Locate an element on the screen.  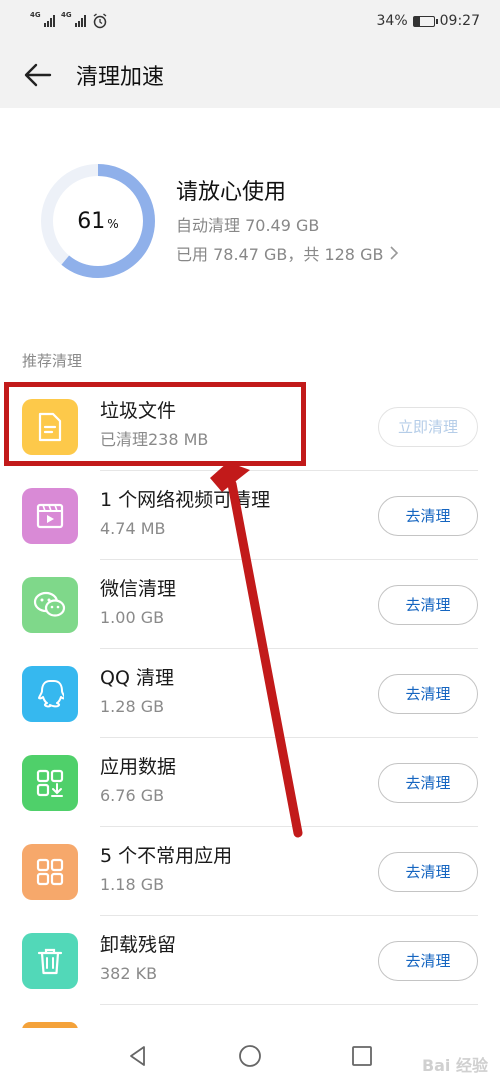
item-size: 382 KB is located at coordinates (129, 973).